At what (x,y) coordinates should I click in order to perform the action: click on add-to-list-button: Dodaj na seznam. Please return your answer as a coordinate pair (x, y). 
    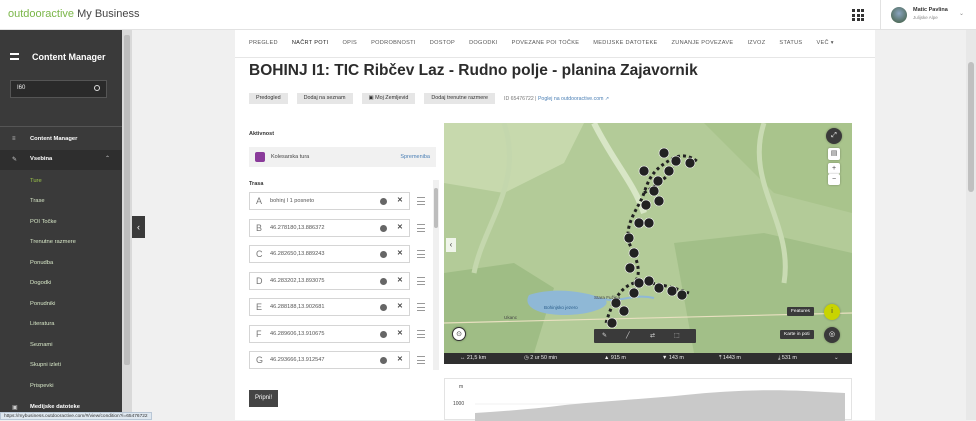
    Looking at the image, I should click on (324, 98).